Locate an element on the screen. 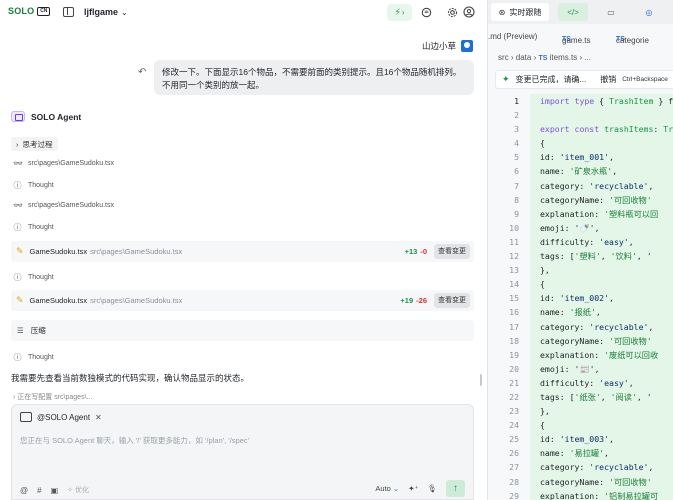 The height and width of the screenshot is (500, 673). code-line: 5 id: 'item_001', is located at coordinates (580, 157).